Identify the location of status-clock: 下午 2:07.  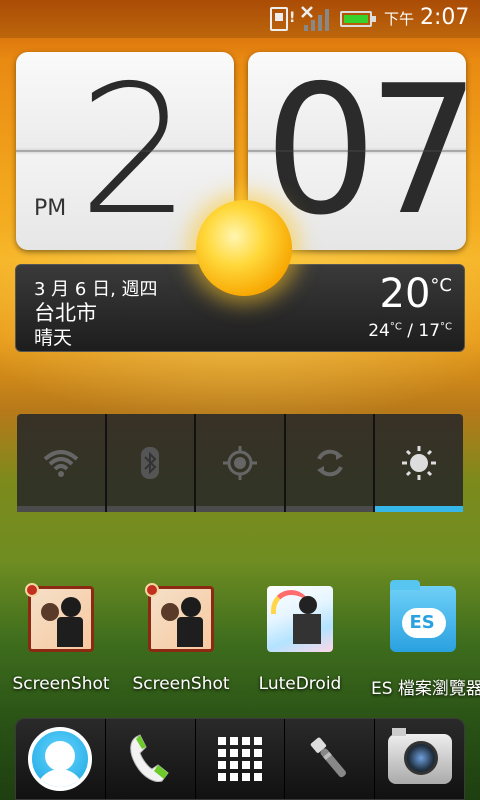
(426, 17).